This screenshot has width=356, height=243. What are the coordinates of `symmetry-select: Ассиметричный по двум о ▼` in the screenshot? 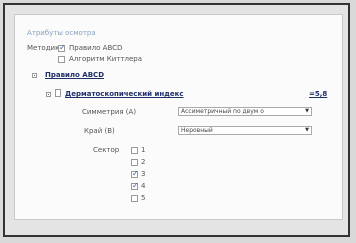 It's located at (245, 111).